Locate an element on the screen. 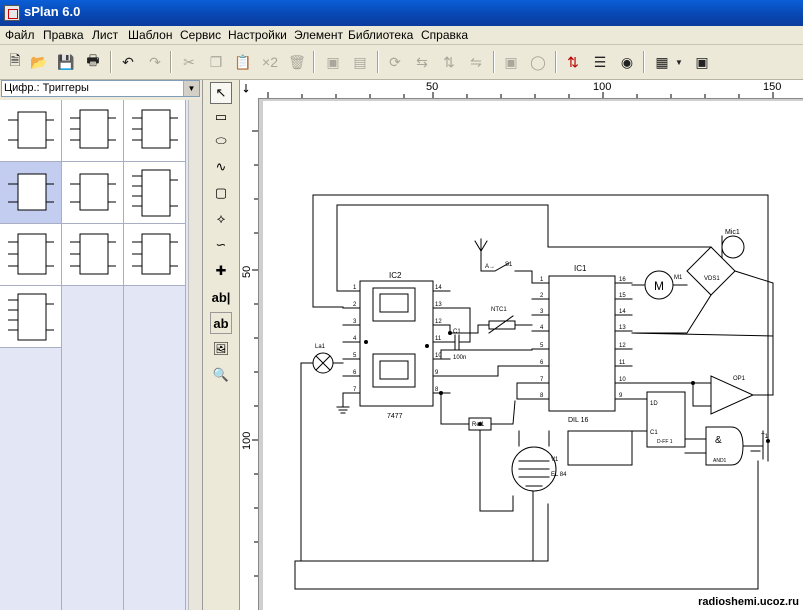 This screenshot has width=803, height=610. bezier-tool-icon: ∽ is located at coordinates (221, 245).